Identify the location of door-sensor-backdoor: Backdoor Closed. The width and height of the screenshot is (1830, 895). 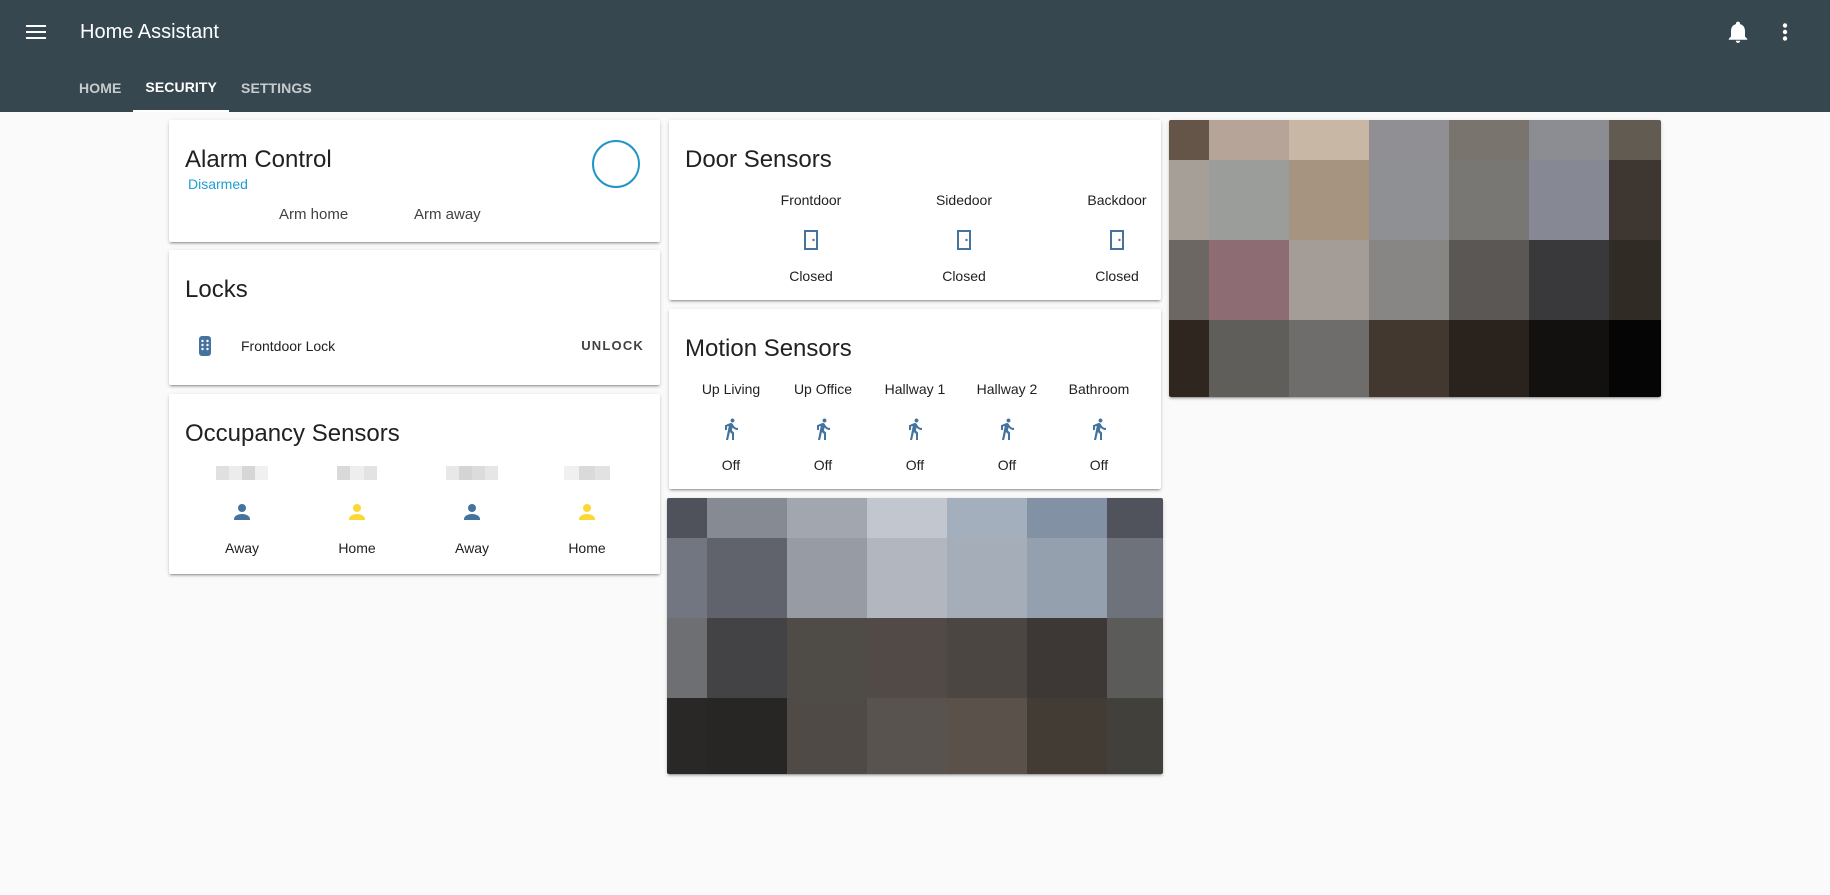
(1114, 238).